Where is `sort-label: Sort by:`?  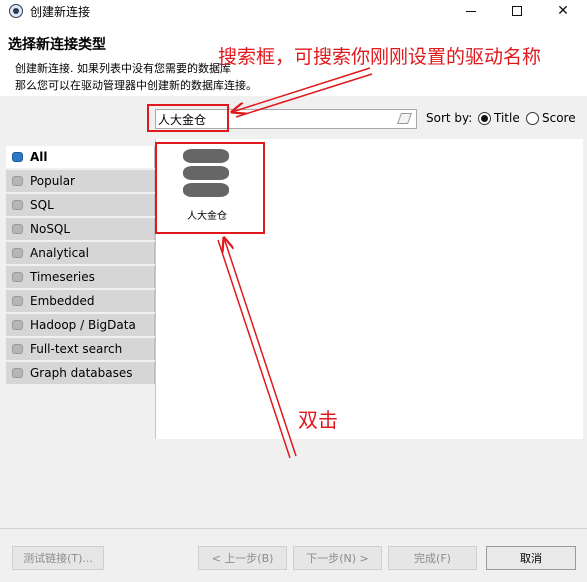 sort-label: Sort by: is located at coordinates (449, 118).